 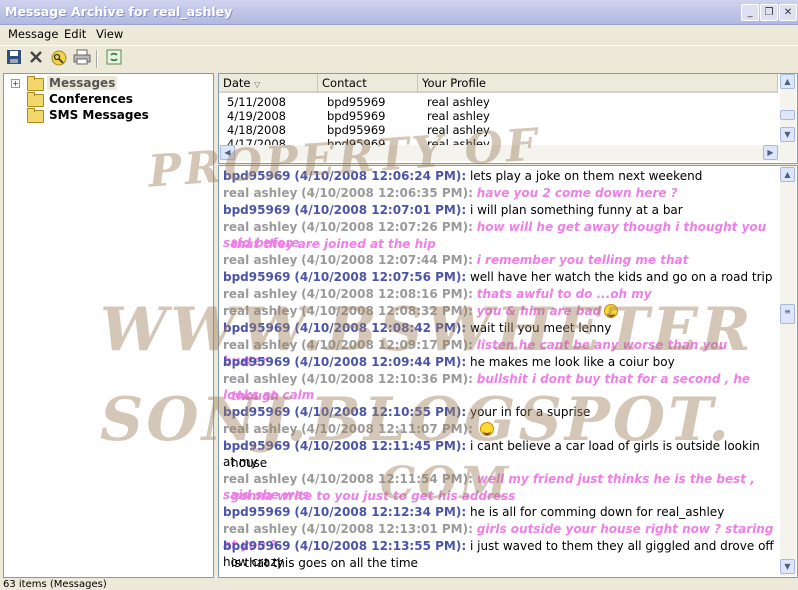 What do you see at coordinates (564, 294) in the screenshot?
I see `message-text: thats awful to do ...oh my` at bounding box center [564, 294].